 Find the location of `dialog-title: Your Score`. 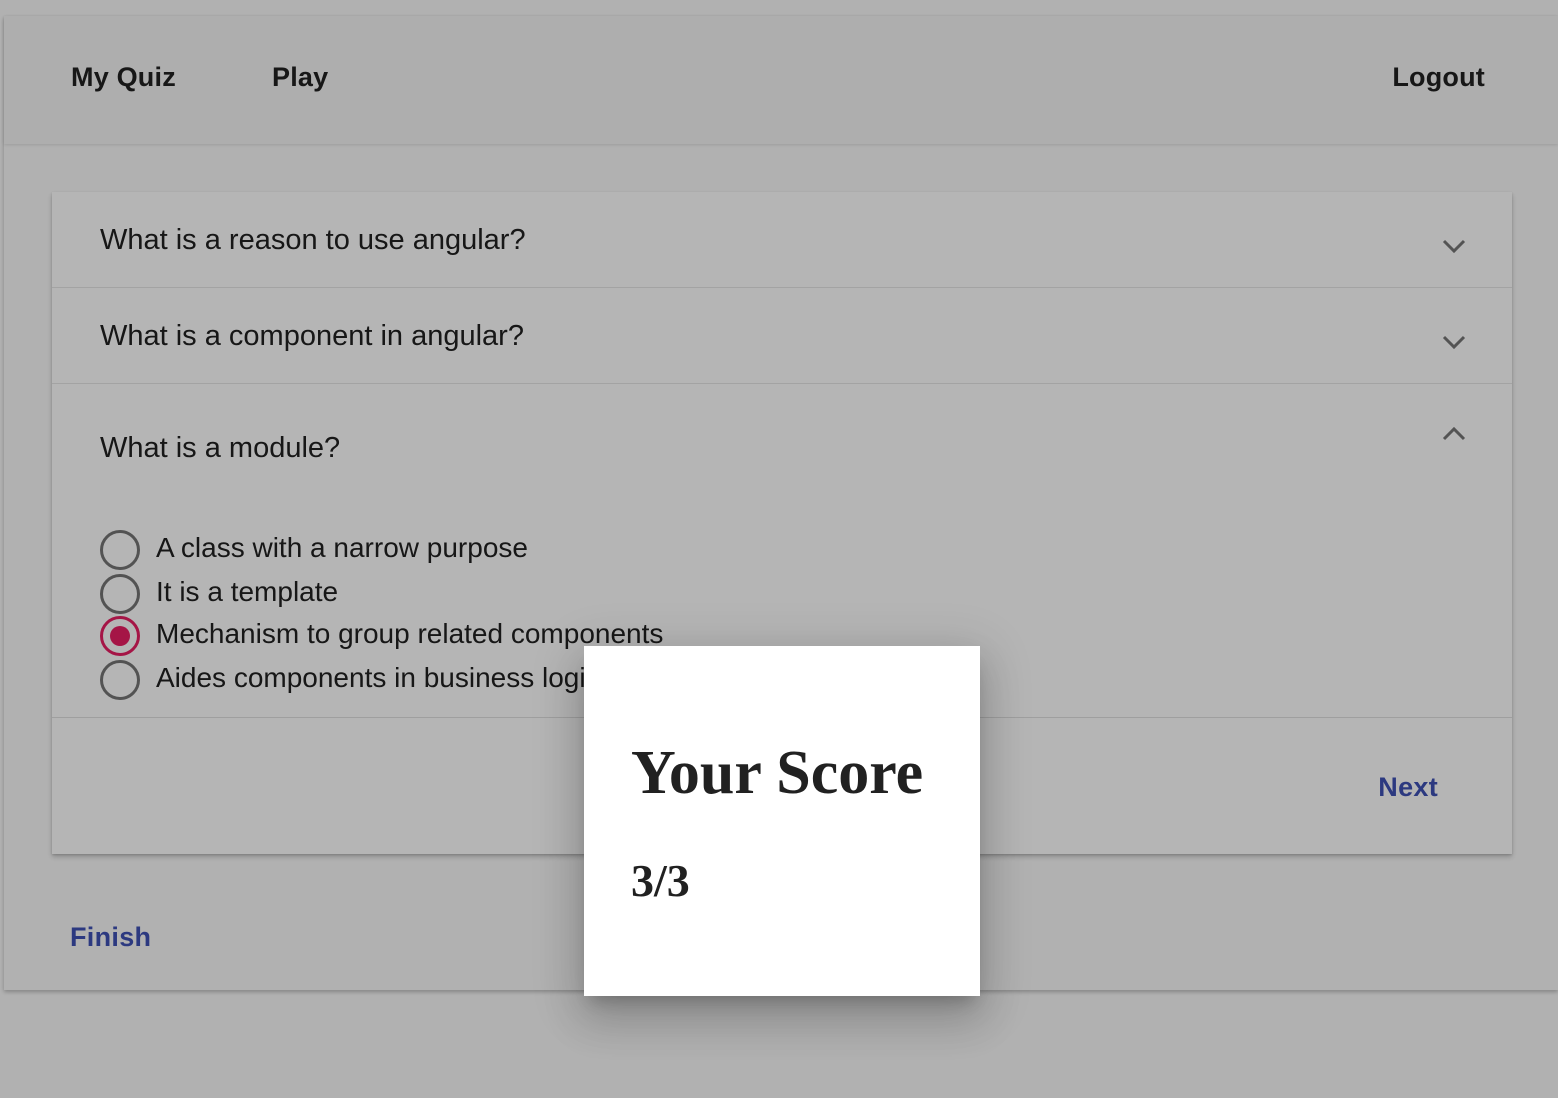

dialog-title: Your Score is located at coordinates (777, 773).